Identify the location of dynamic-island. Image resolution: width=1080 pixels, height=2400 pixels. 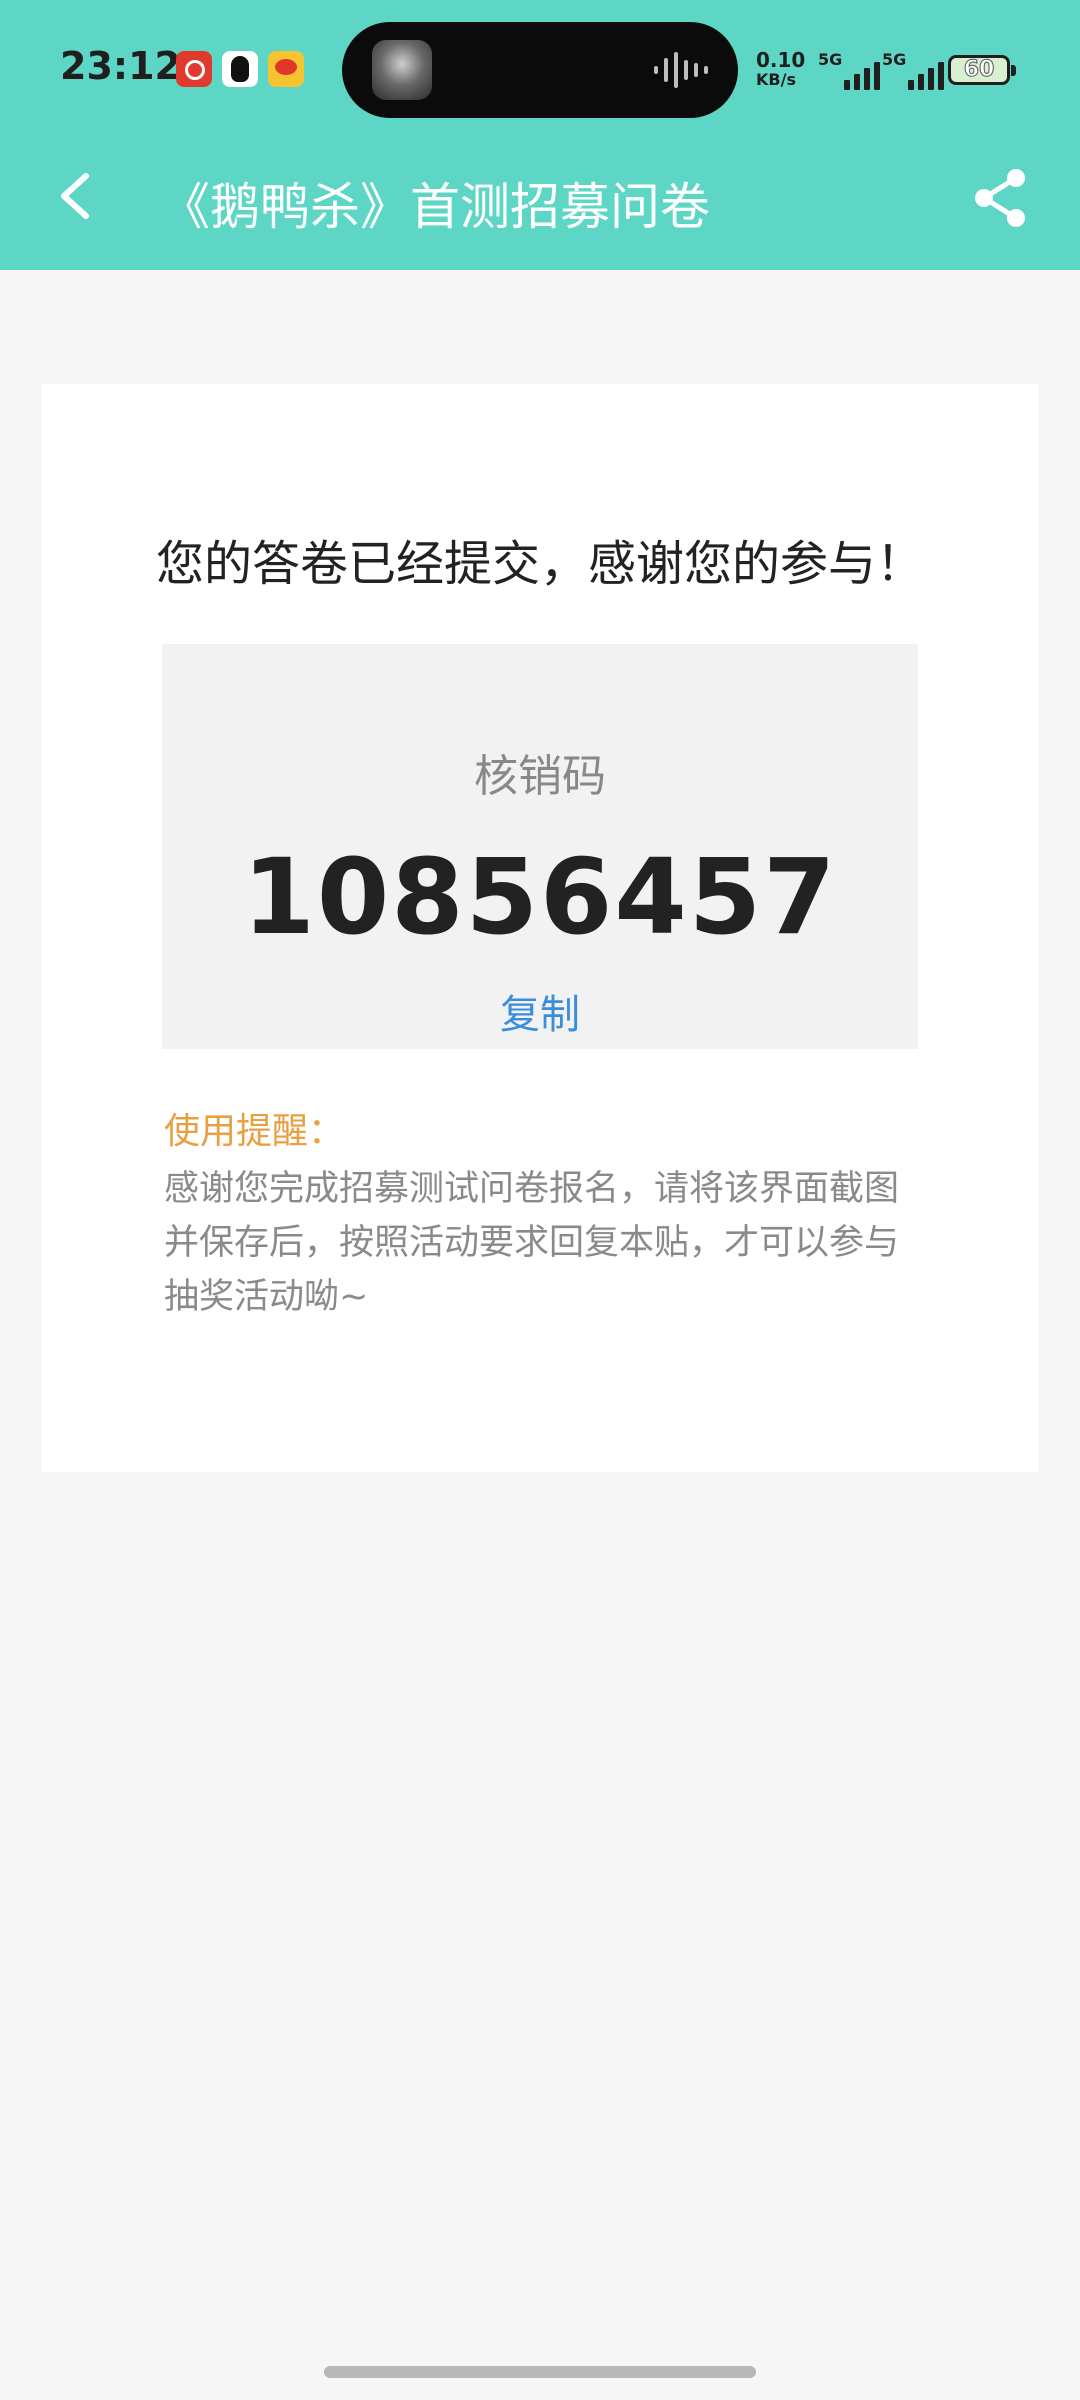
(540, 70).